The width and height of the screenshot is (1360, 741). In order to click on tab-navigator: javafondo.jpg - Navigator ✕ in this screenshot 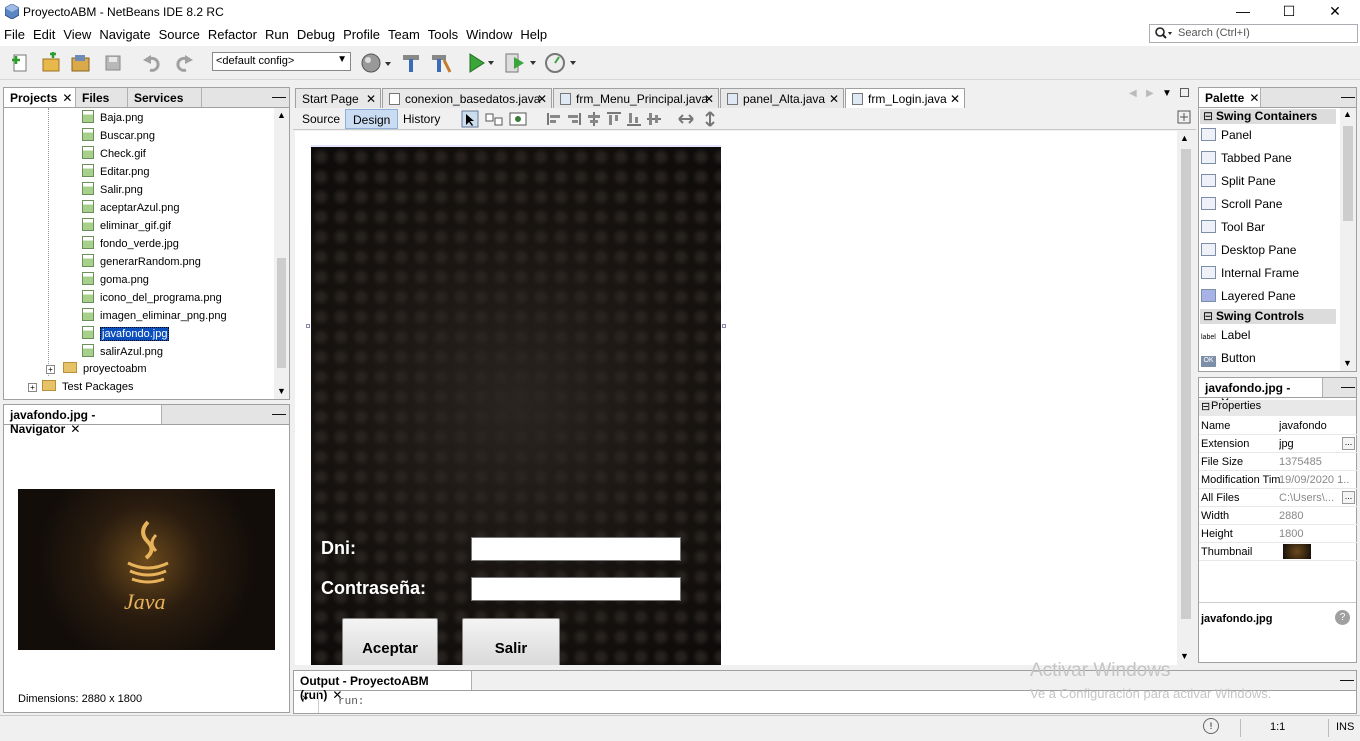, I will do `click(83, 420)`.